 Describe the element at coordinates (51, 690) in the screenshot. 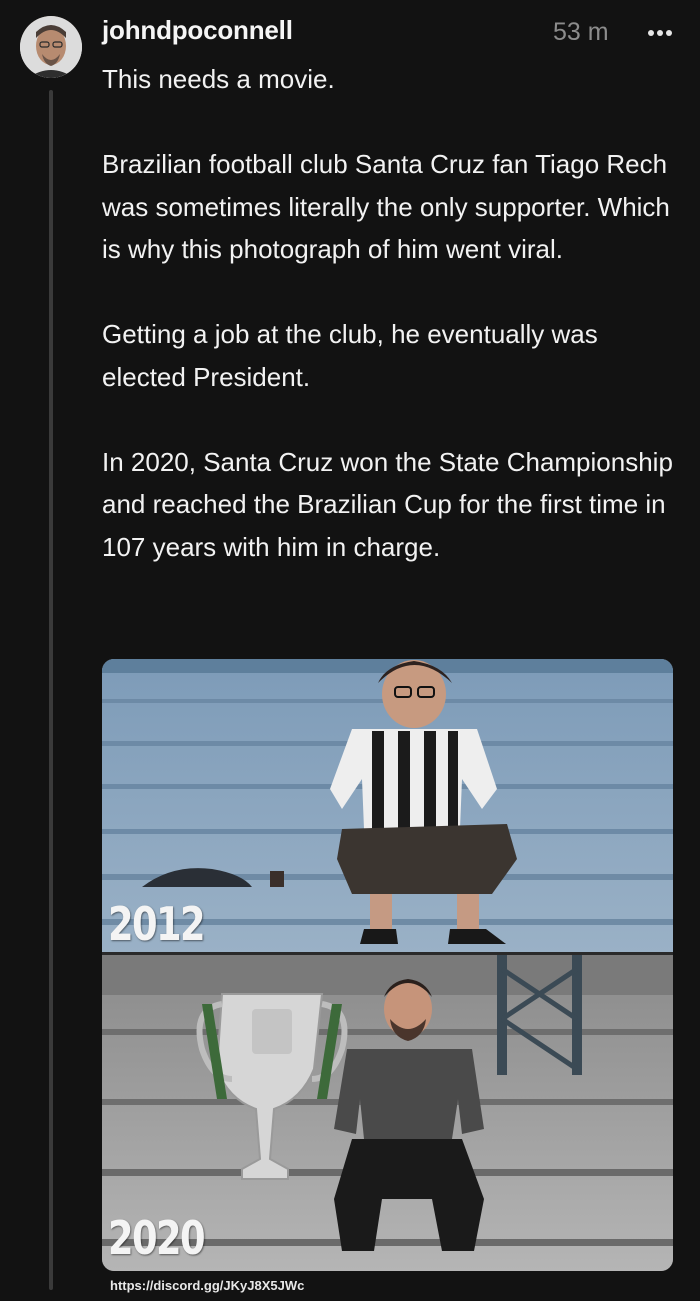

I see `thread-line` at that location.